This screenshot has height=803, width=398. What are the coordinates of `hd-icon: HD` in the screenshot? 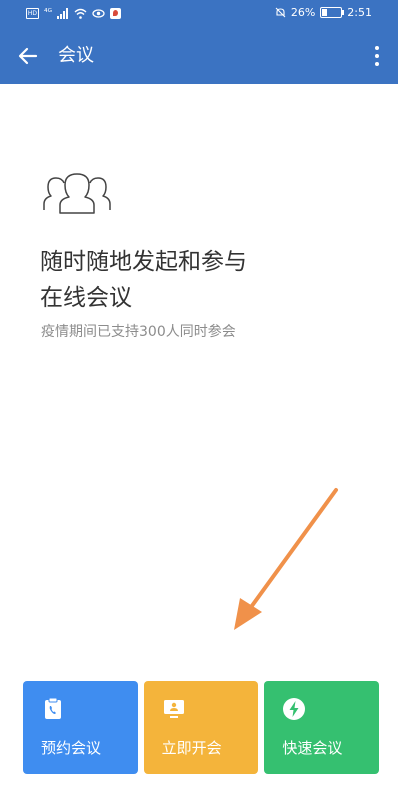 It's located at (32, 13).